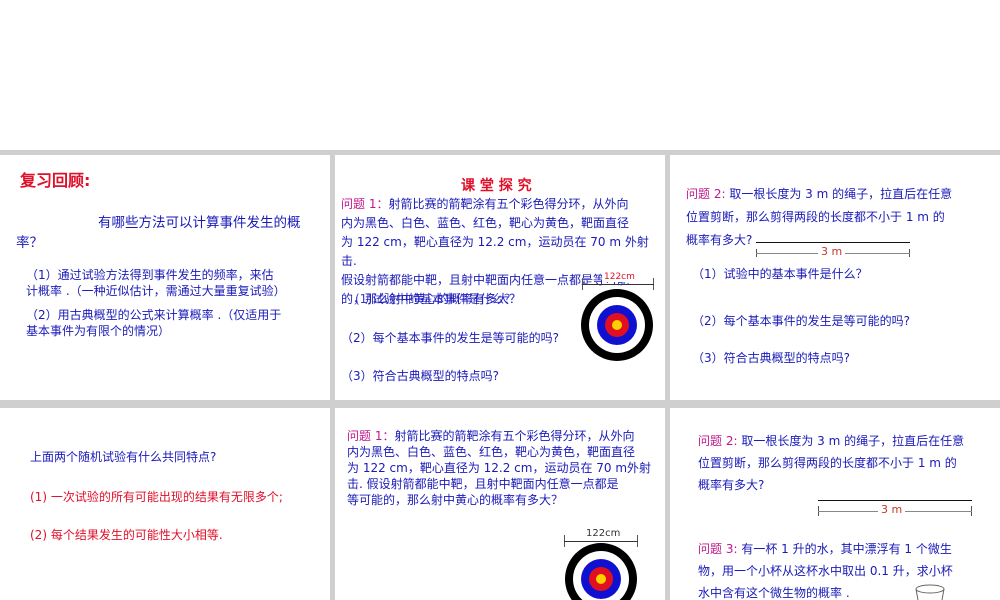 This screenshot has height=600, width=1000. I want to click on middle-separator, so click(500, 404).